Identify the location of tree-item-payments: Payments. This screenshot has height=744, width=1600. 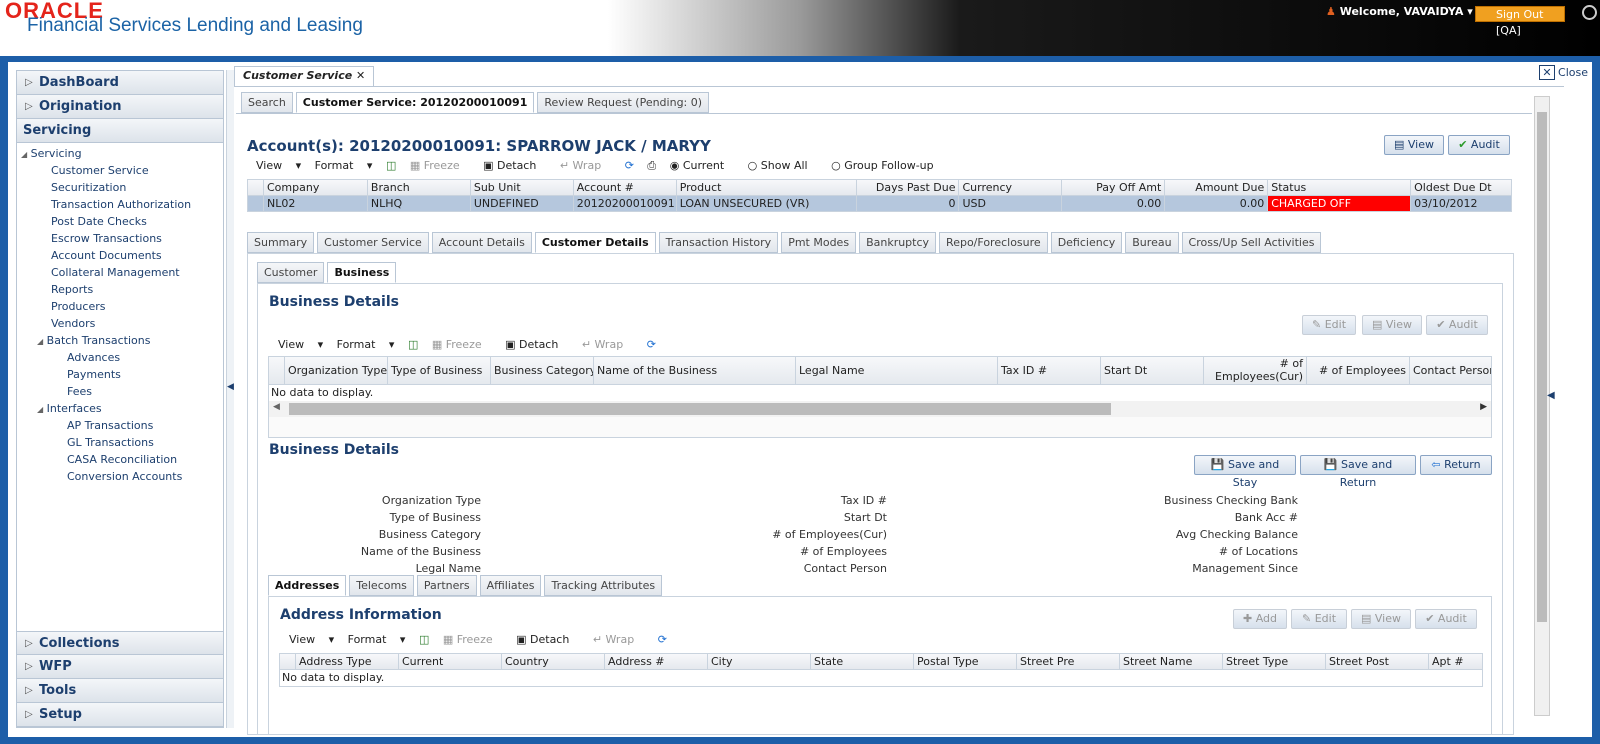
(120, 374).